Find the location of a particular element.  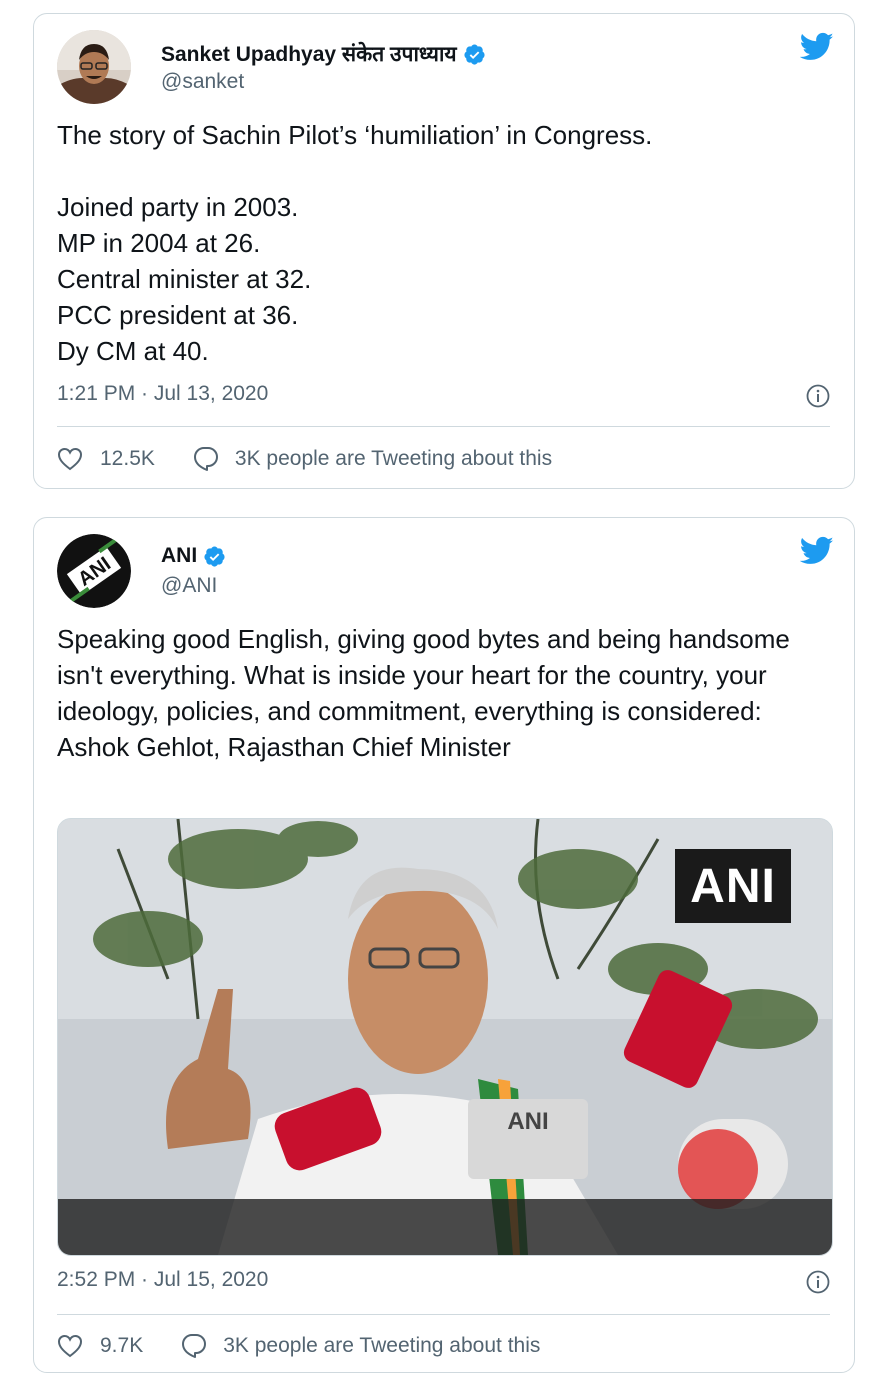

like-count: 9.7K is located at coordinates (122, 1345).